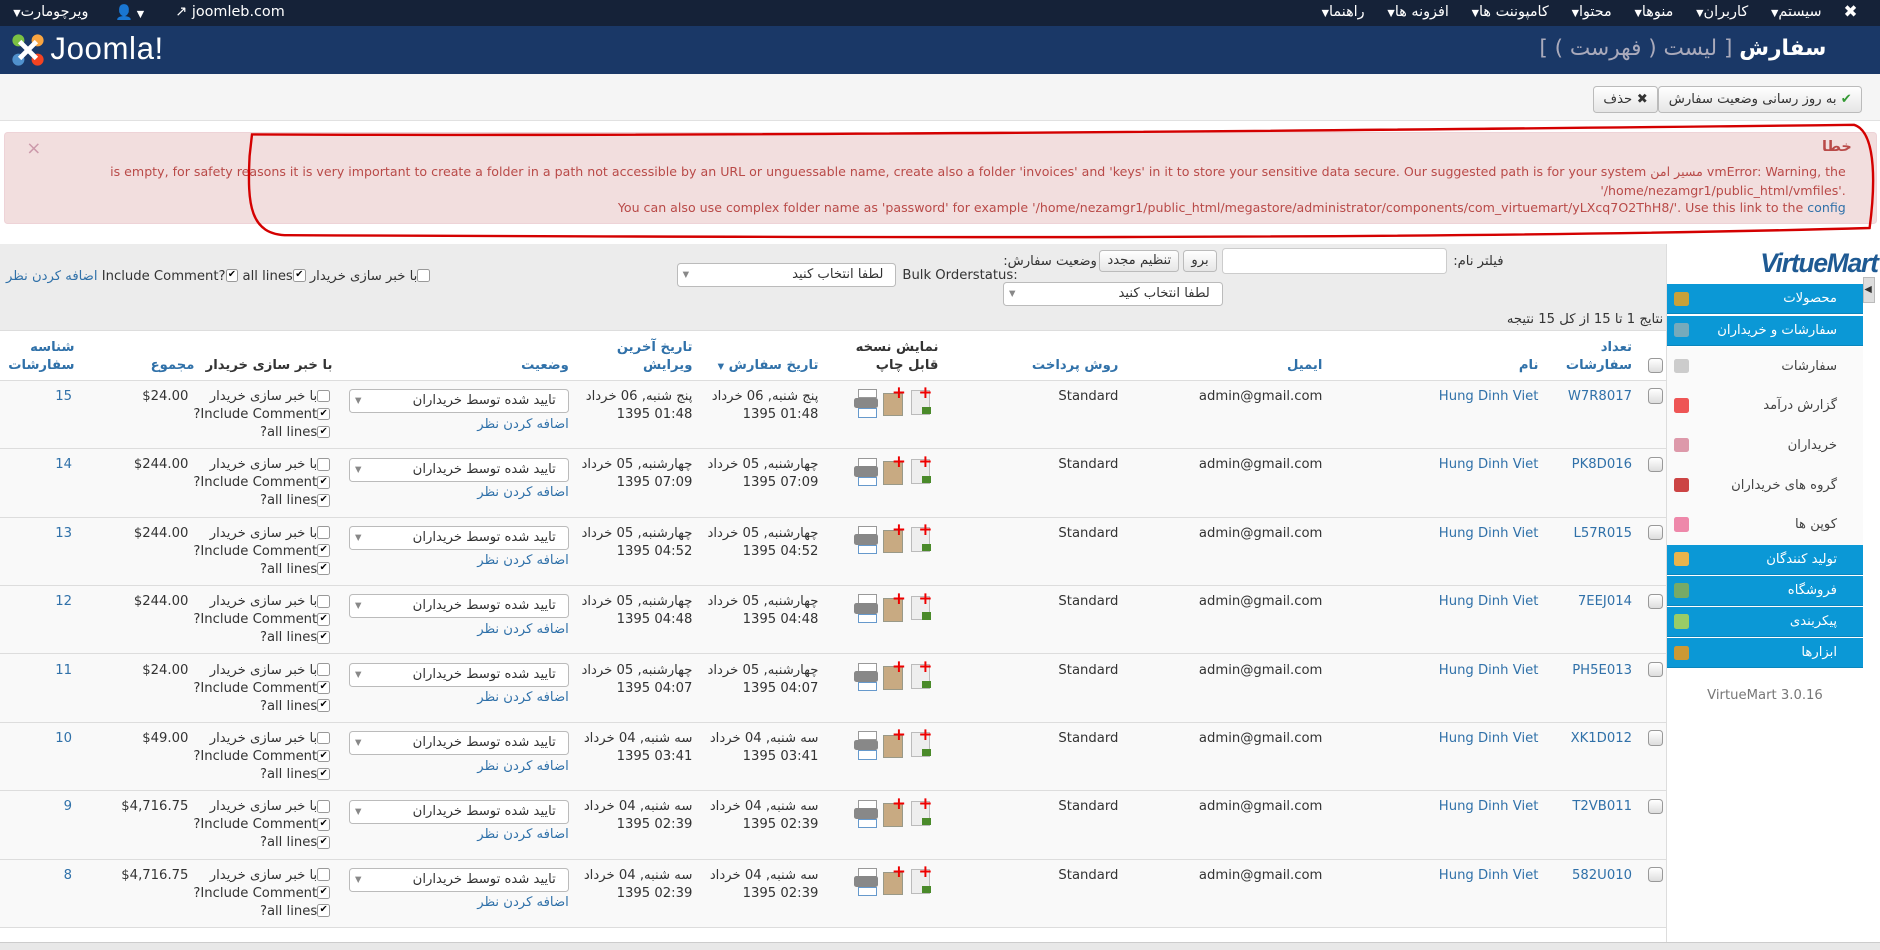 This screenshot has height=950, width=1880. I want to click on joomla-menu-icon: ✖, so click(1851, 11).